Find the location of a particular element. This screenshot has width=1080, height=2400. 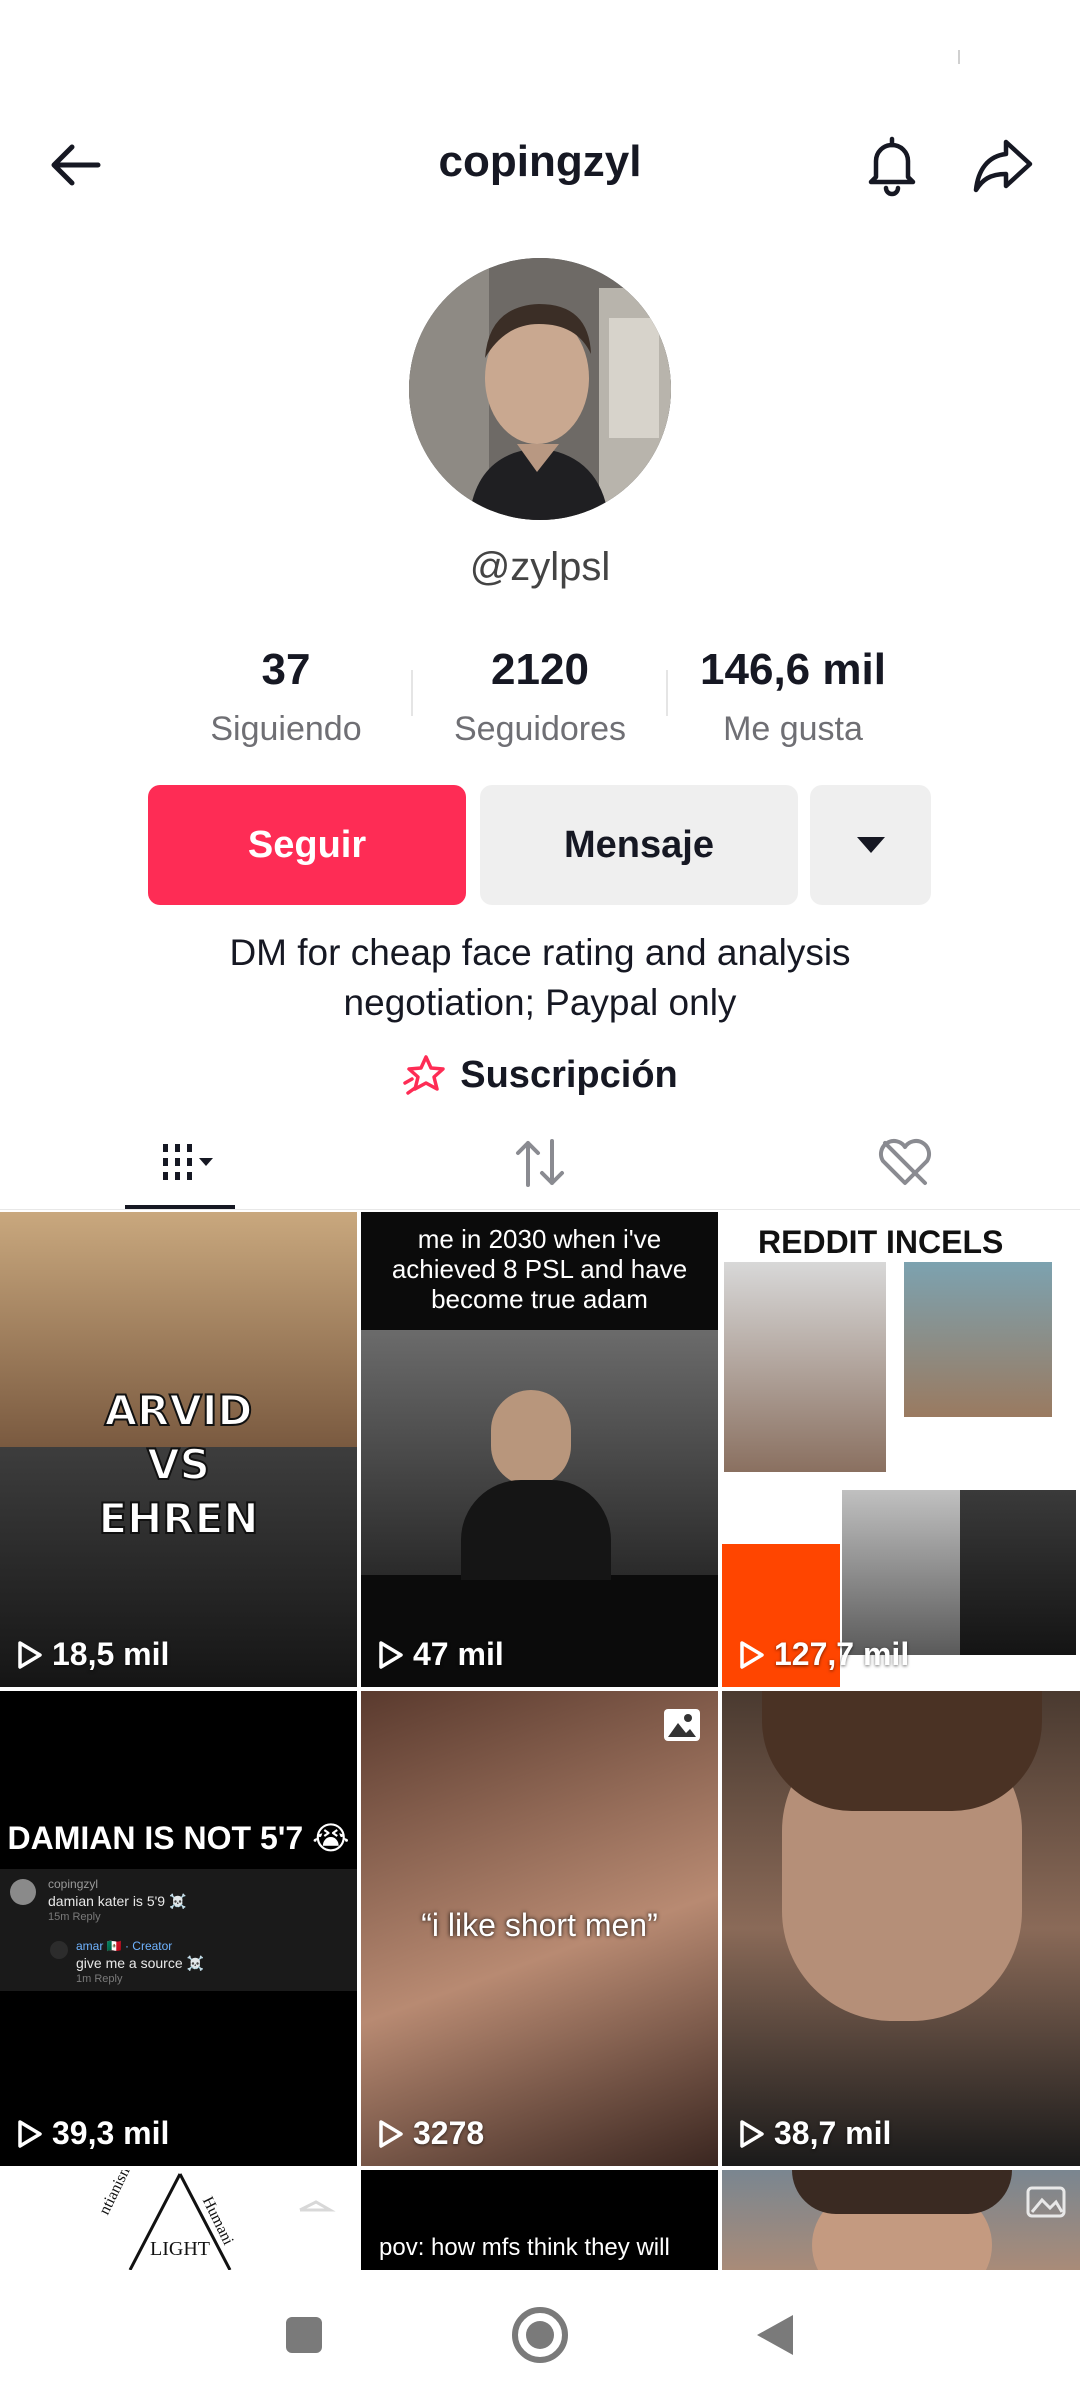

tab-reposts is located at coordinates (540, 1162).